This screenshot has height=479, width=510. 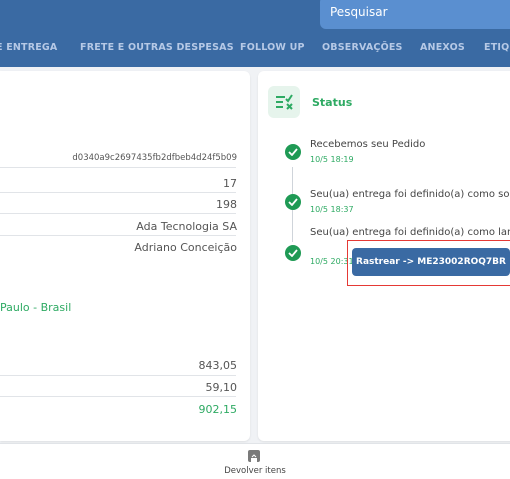 What do you see at coordinates (186, 226) in the screenshot?
I see `company-name: Ada Tecnologia SA` at bounding box center [186, 226].